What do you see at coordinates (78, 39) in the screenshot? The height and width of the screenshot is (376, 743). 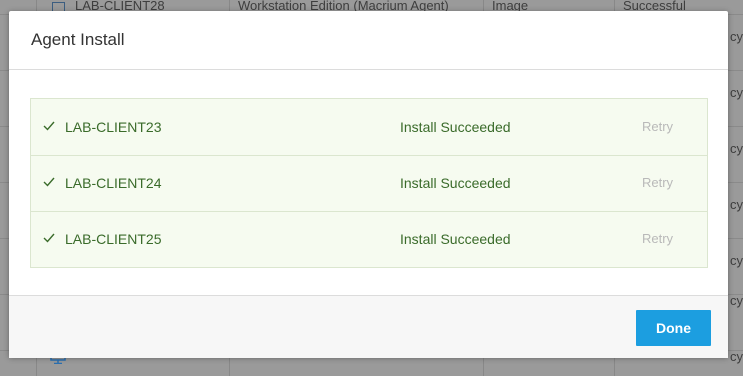 I see `dialog-title: Agent Install` at bounding box center [78, 39].